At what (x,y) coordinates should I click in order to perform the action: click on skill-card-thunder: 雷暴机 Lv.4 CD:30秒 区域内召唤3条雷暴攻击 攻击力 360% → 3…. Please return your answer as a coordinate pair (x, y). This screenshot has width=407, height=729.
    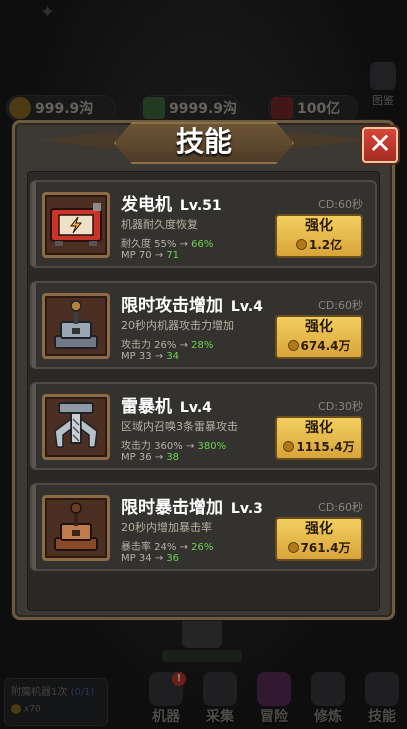
    Looking at the image, I should click on (203, 426).